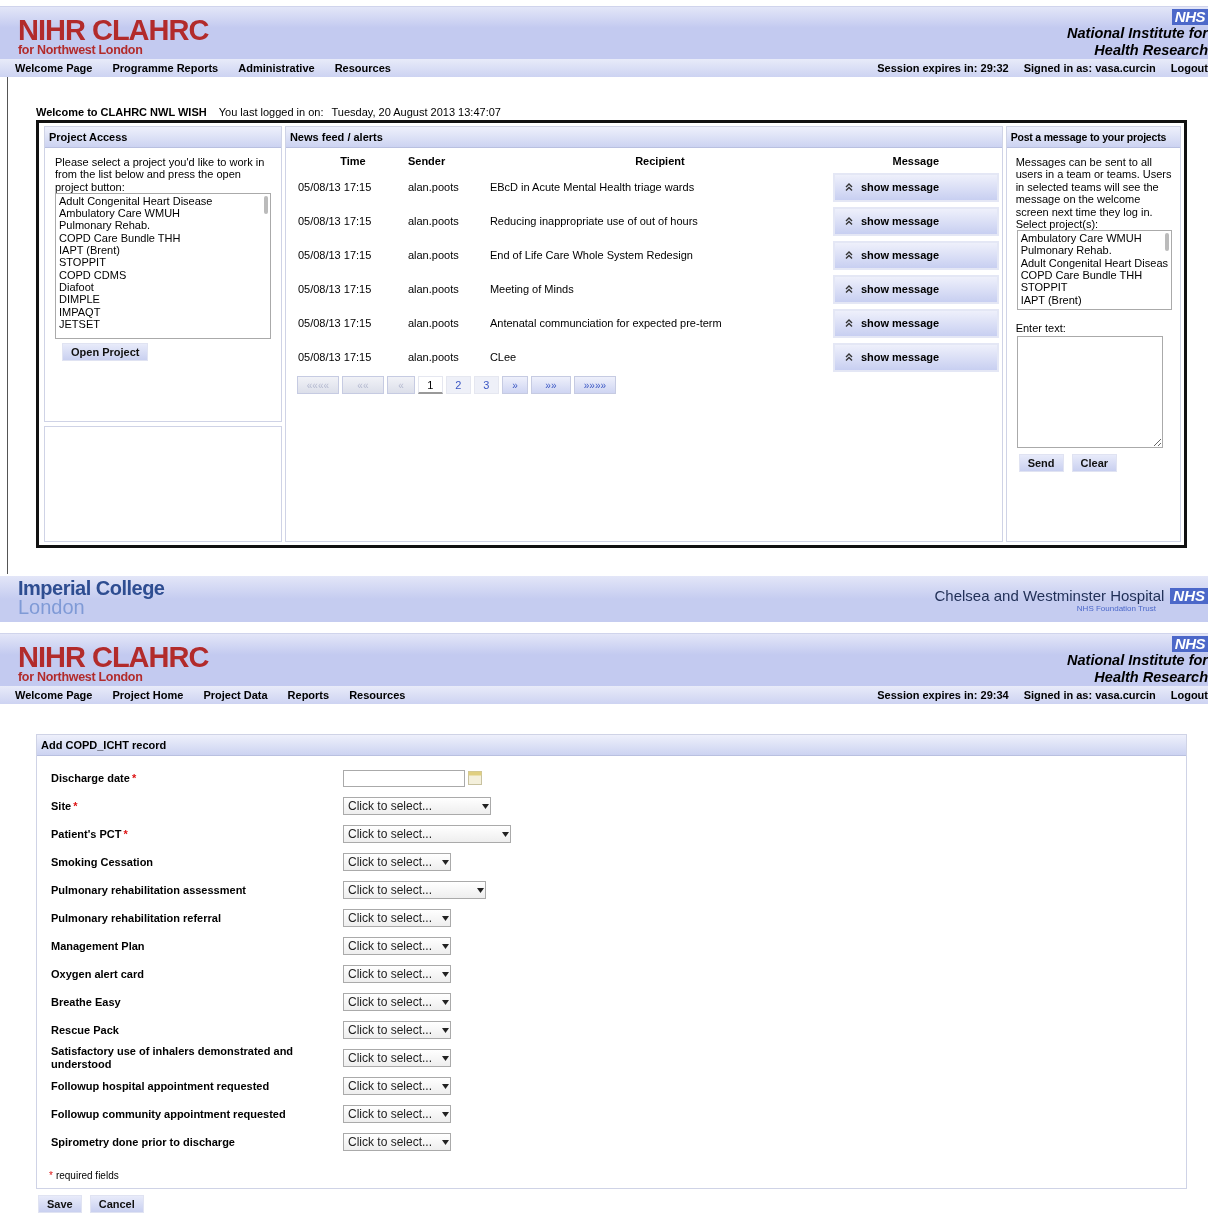  What do you see at coordinates (51, 607) in the screenshot?
I see `college-logo-text: London` at bounding box center [51, 607].